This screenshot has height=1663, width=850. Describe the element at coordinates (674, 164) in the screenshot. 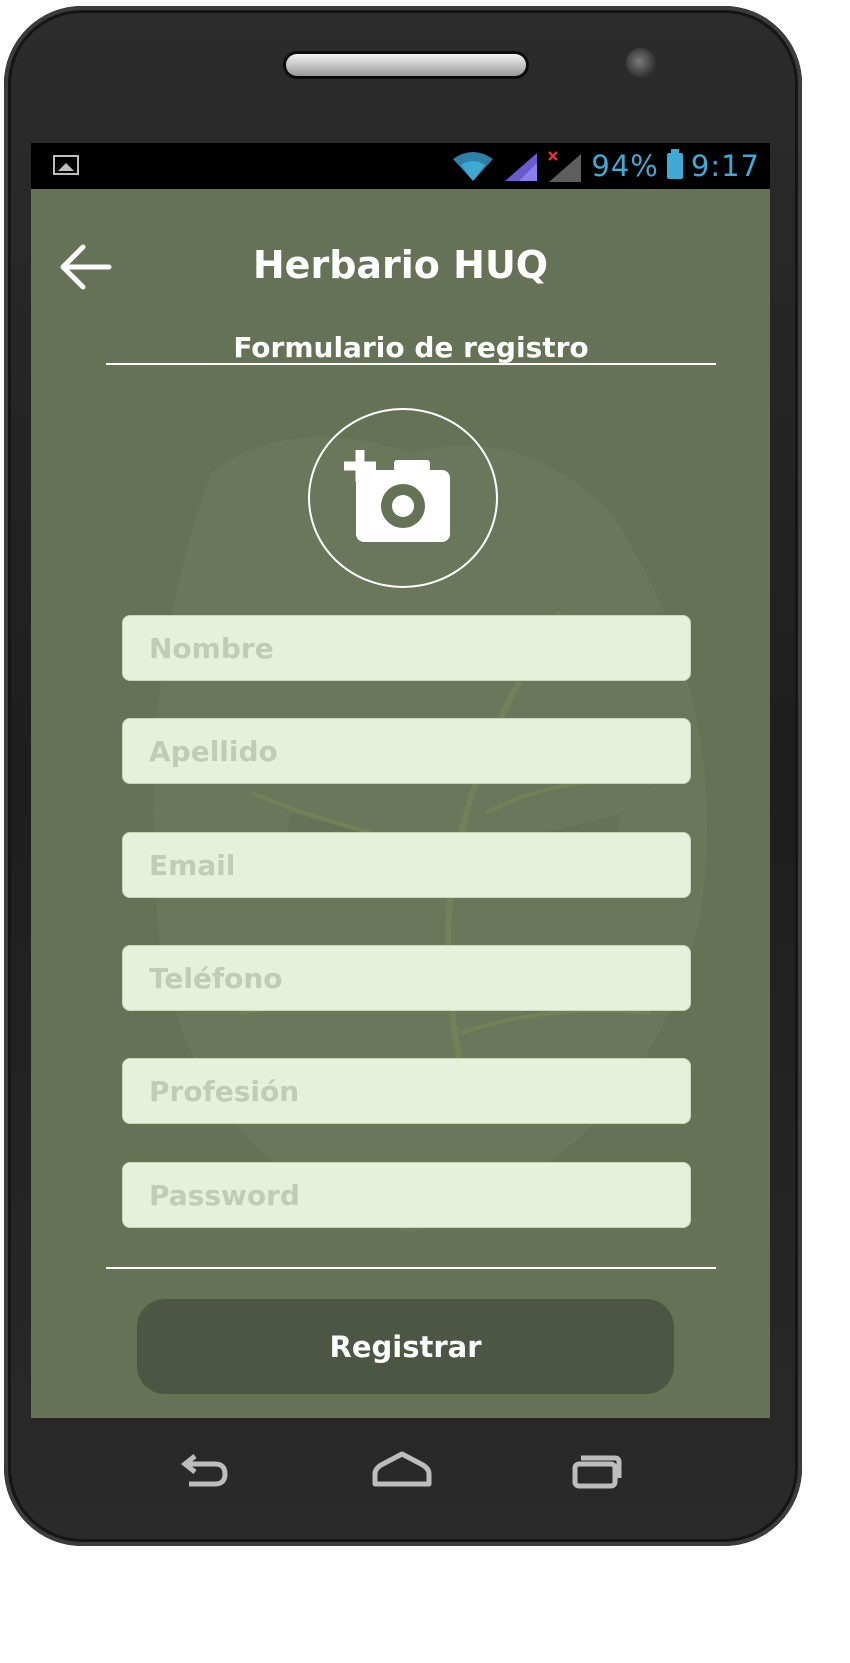

I see `battery-icon` at that location.